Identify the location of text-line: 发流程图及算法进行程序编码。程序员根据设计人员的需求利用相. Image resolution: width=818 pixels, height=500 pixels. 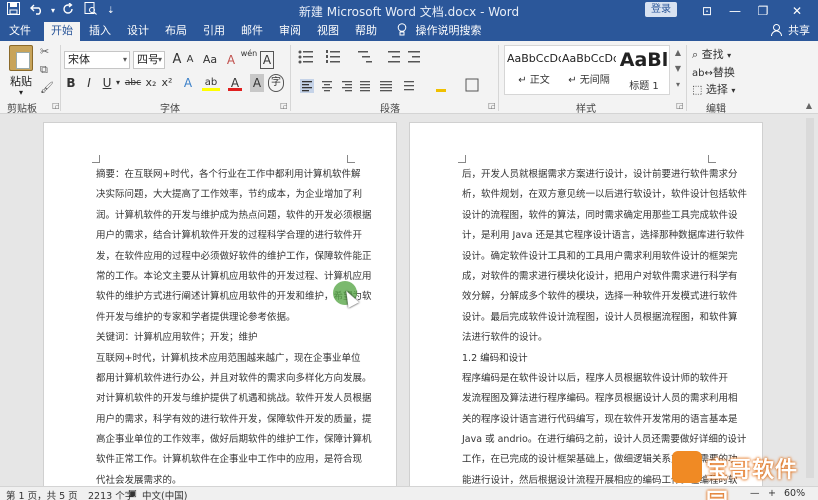
(604, 399).